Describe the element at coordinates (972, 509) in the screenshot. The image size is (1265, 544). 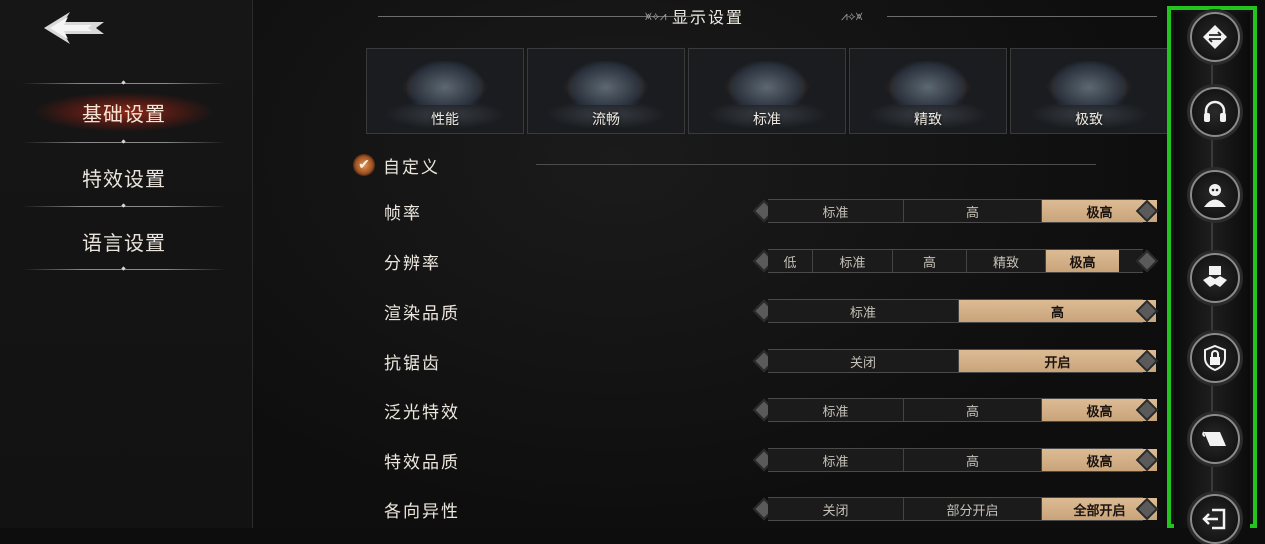
I see `option-segment: 部分开启` at that location.